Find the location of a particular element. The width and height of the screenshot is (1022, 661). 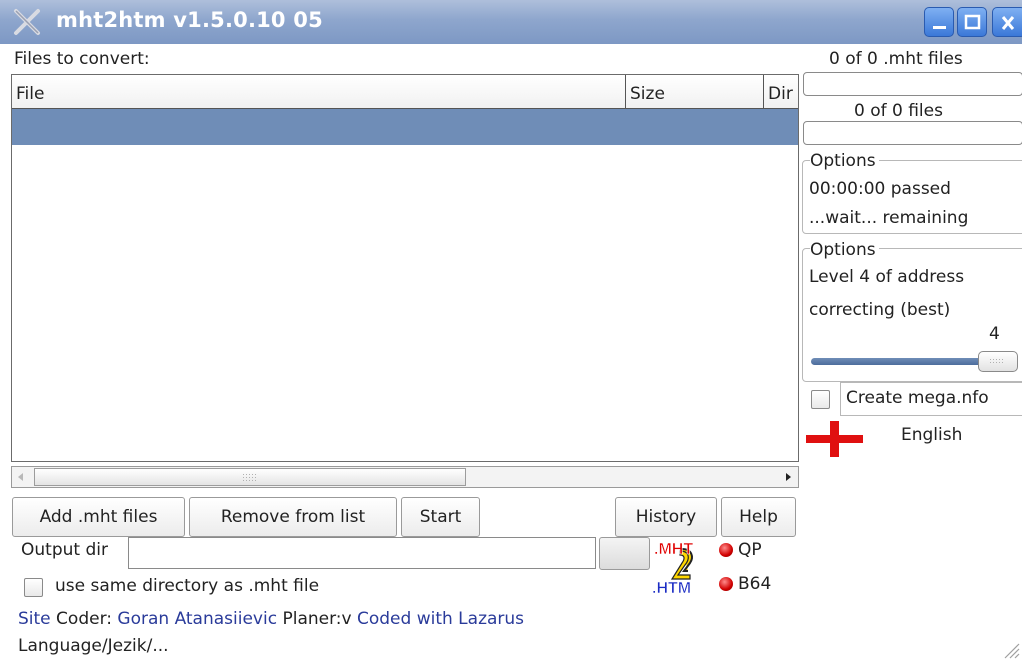

options-group-title: Options is located at coordinates (844, 250).